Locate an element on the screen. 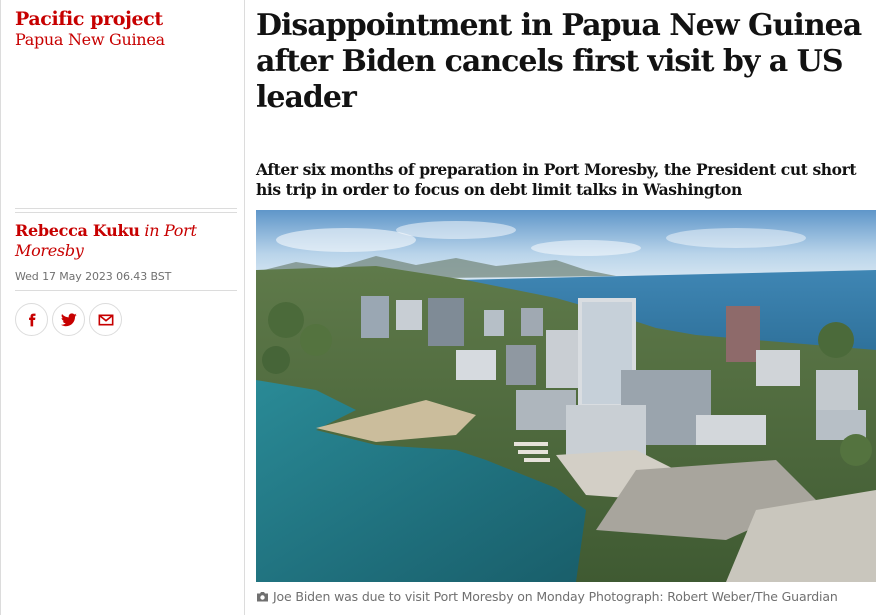 The height and width of the screenshot is (615, 885). facebook-icon is located at coordinates (31, 319).